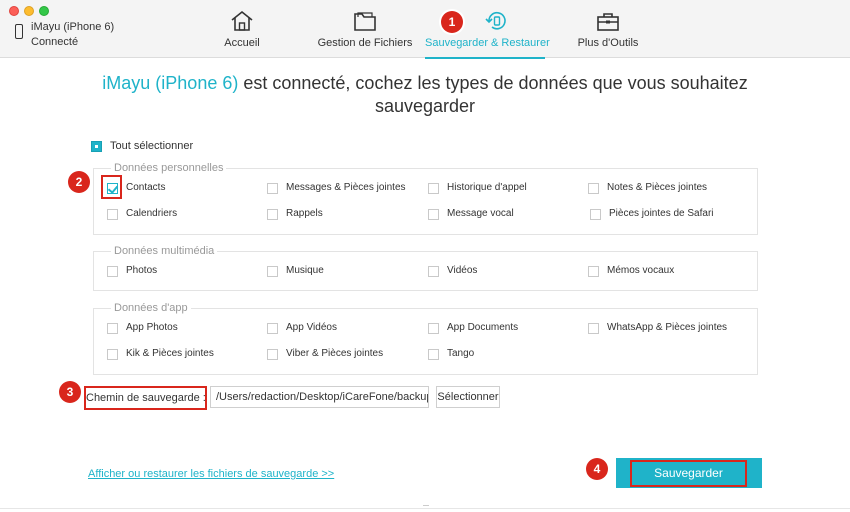  I want to click on tab-label: Sauvegarder & Restaurer, so click(487, 43).